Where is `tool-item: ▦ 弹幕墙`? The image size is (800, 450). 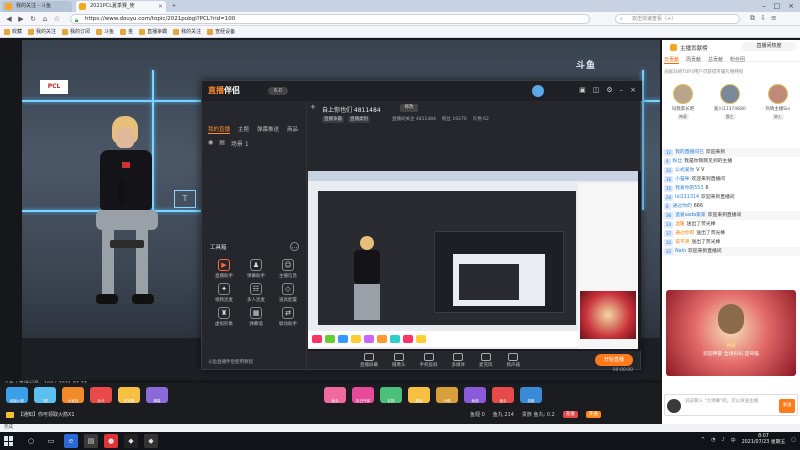 tool-item: ▦ 弹幕墙 is located at coordinates (256, 317).